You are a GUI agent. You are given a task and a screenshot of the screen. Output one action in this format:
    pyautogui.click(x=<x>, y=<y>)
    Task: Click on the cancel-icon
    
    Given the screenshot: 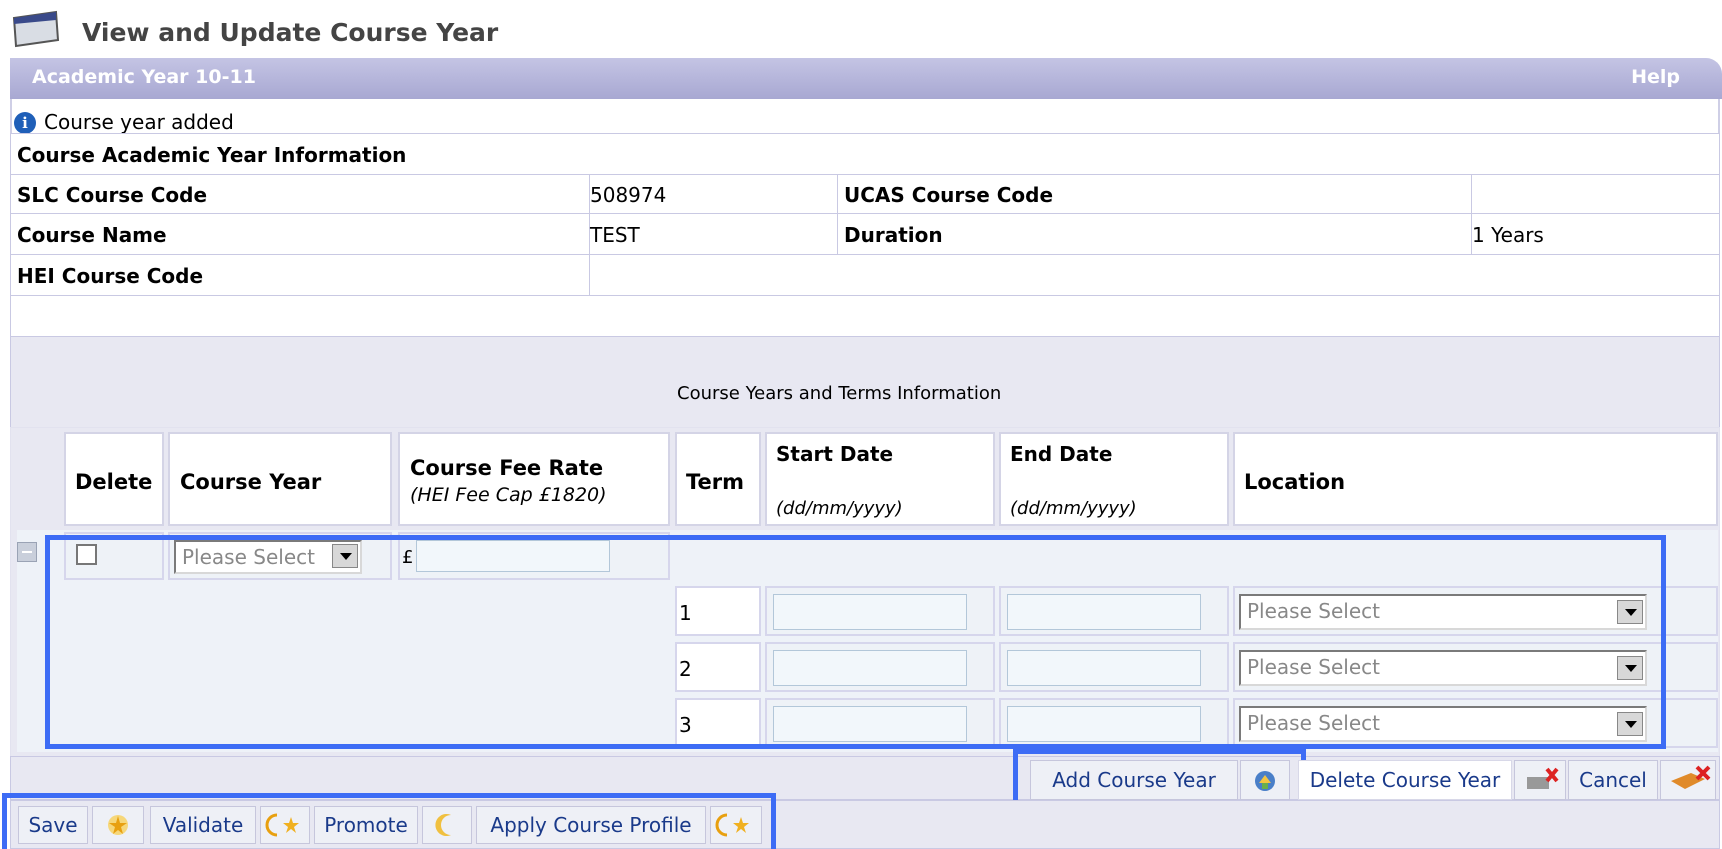 What is the action you would take?
    pyautogui.click(x=1688, y=780)
    